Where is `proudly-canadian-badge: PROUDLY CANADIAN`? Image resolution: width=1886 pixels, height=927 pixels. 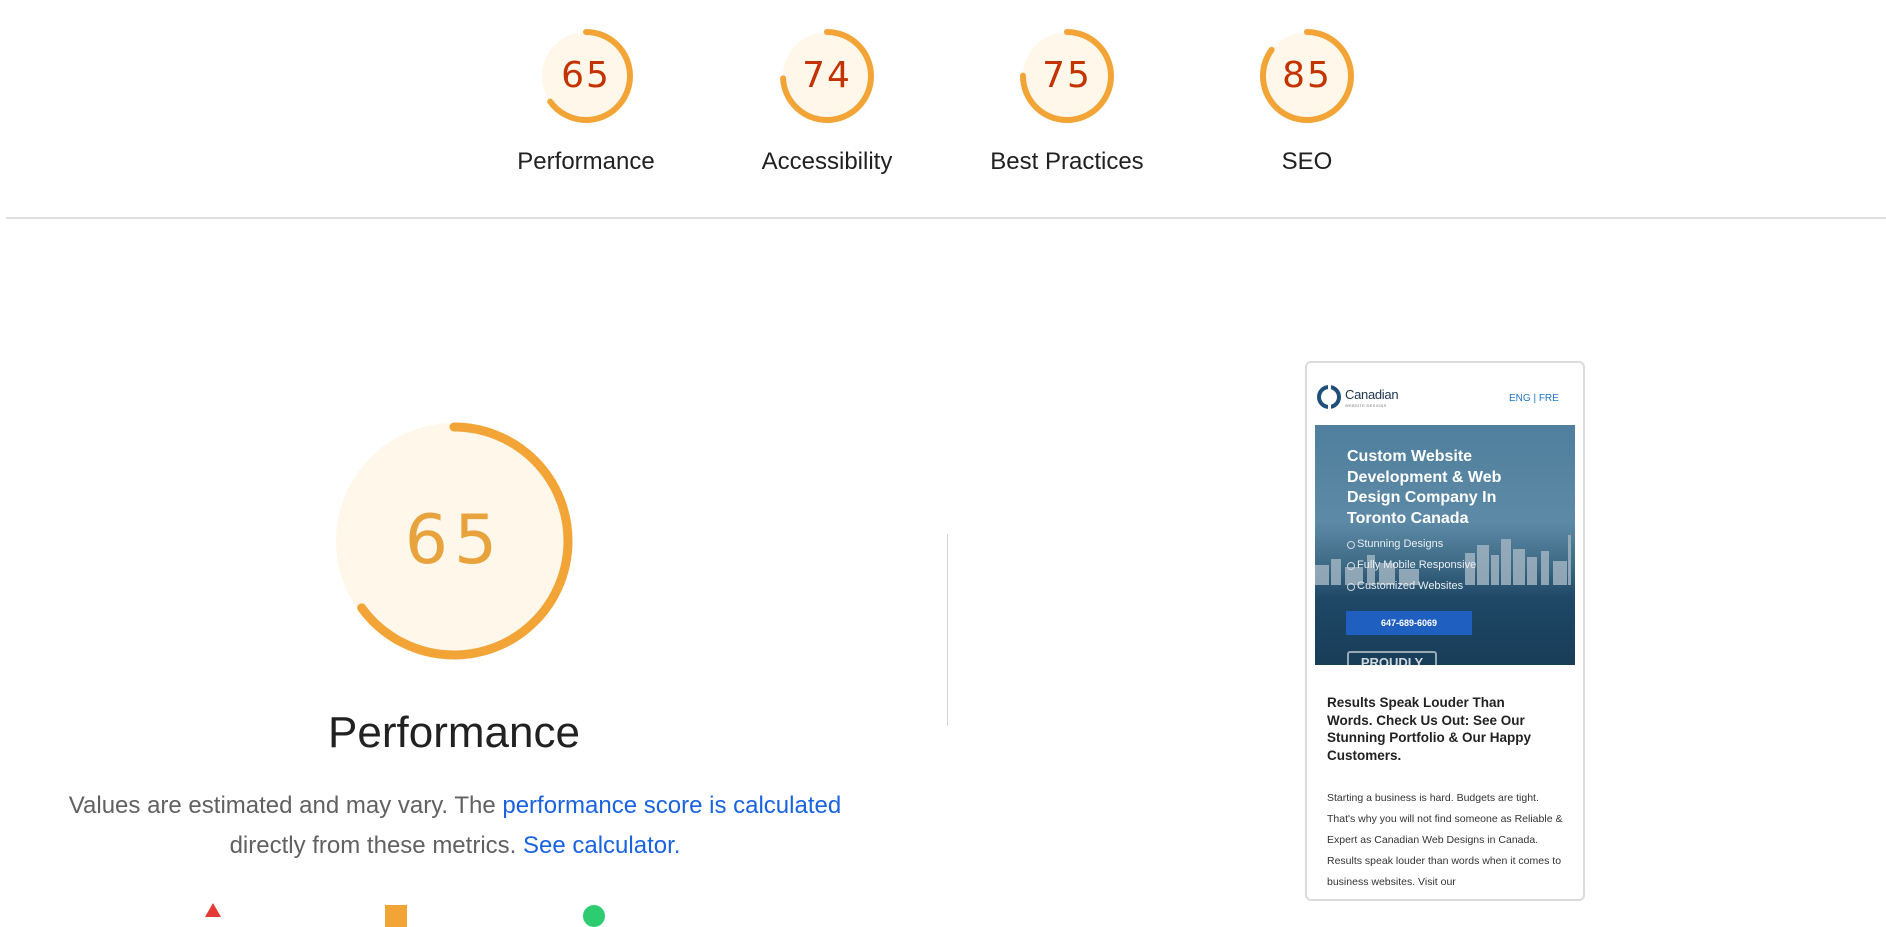
proudly-canadian-badge: PROUDLY CANADIAN is located at coordinates (1392, 671).